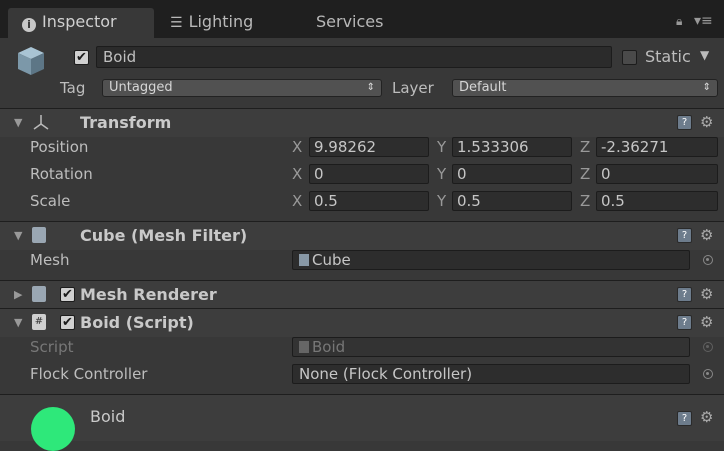  I want to click on boid-script-header: ▼ # ✔ Boid (Script) ? ⚙, so click(362, 322).